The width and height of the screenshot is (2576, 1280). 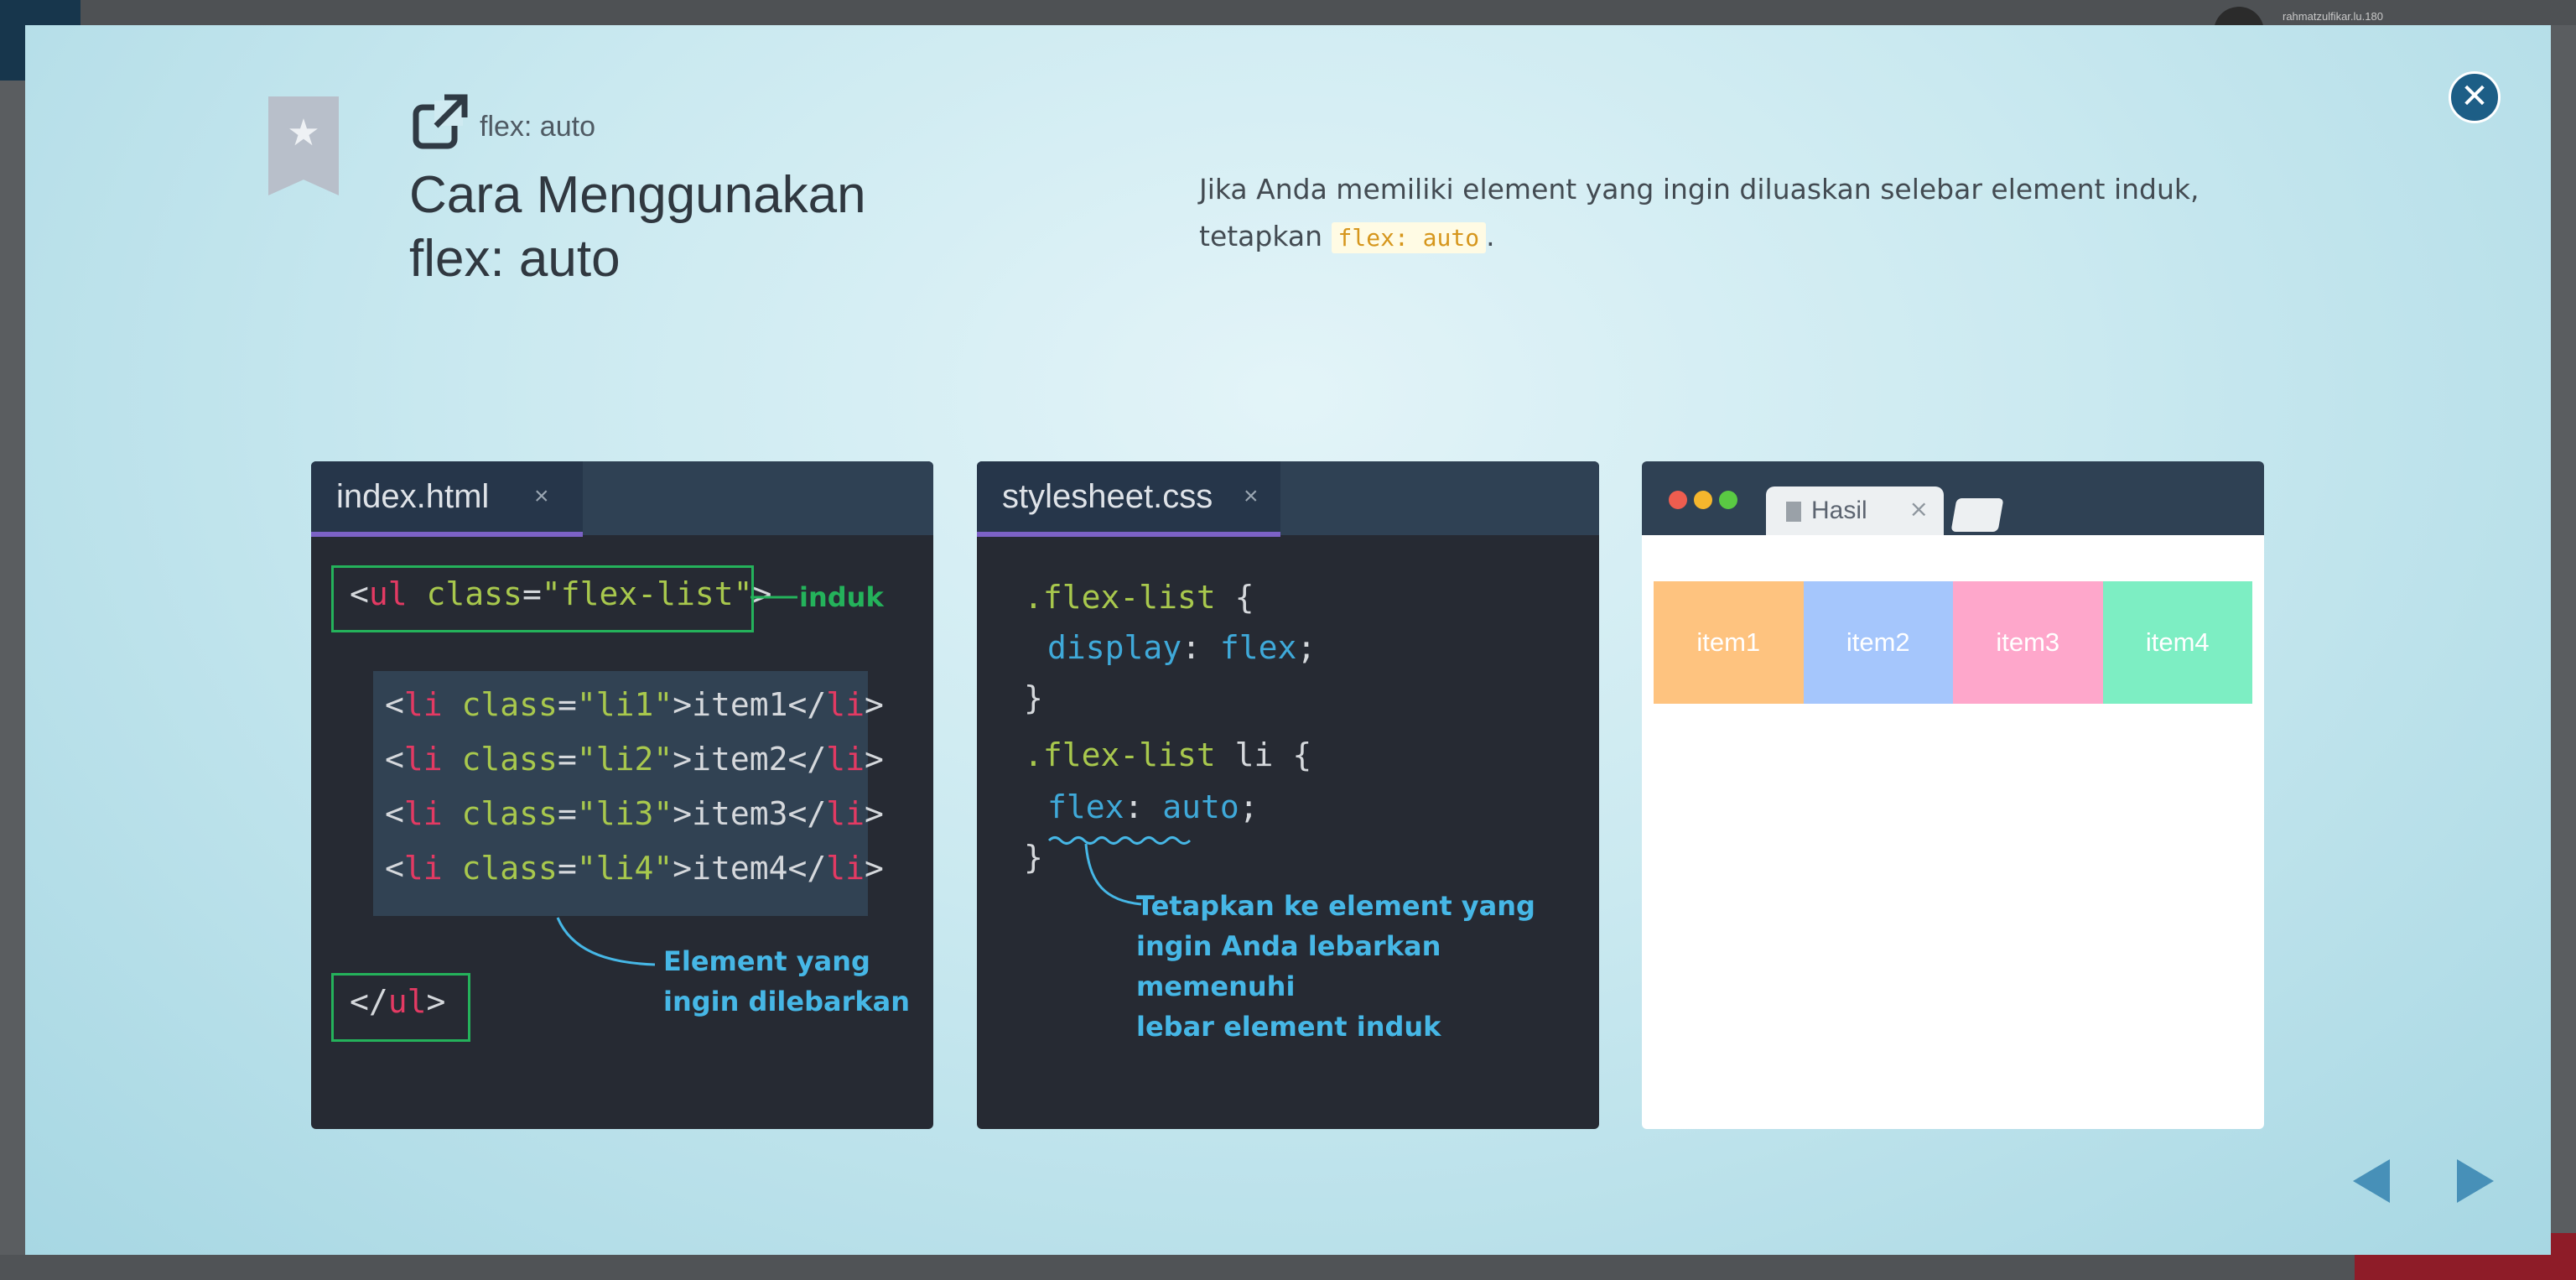 I want to click on flex-item: item3, so click(x=2028, y=642).